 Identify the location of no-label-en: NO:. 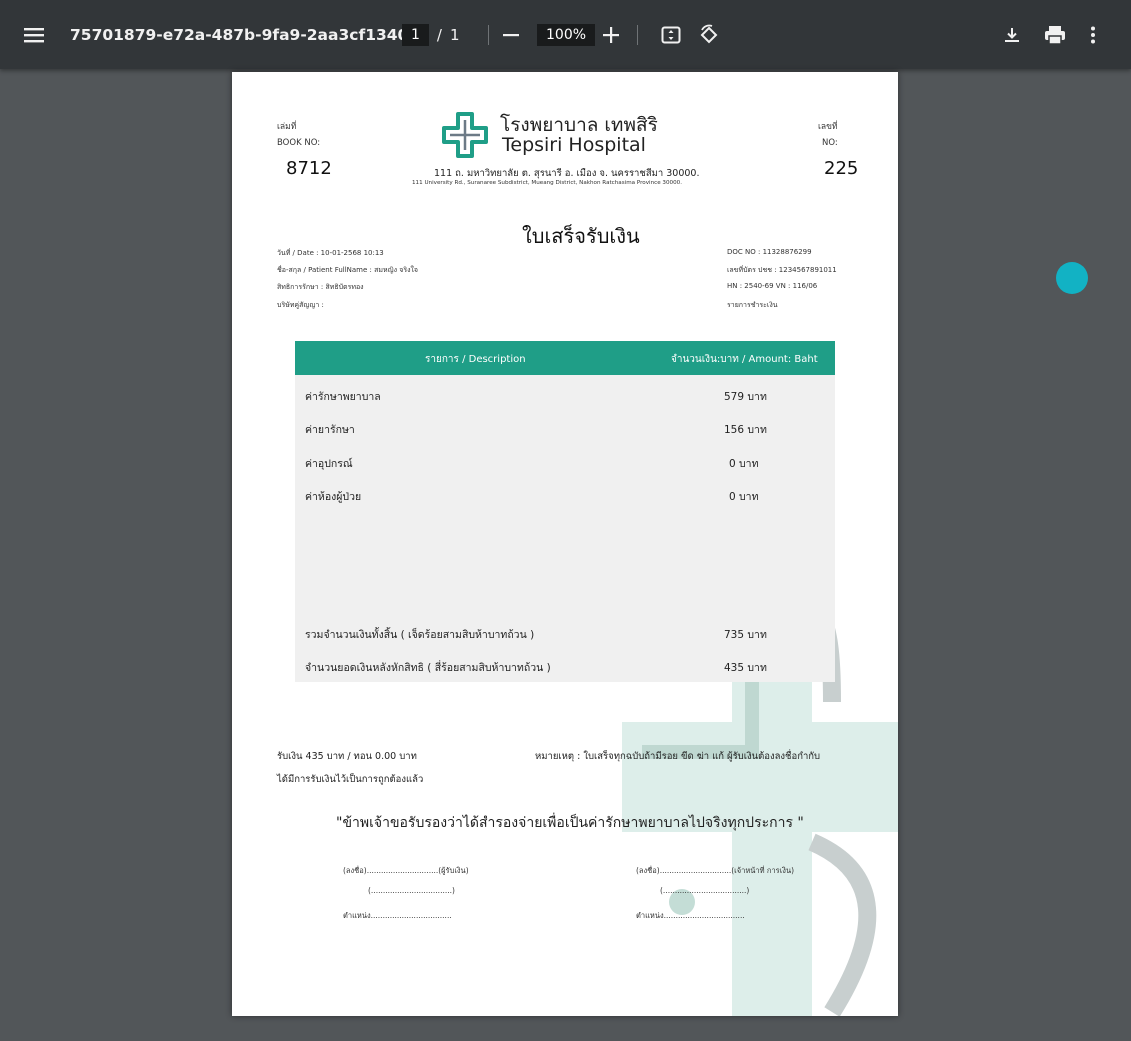
(830, 143).